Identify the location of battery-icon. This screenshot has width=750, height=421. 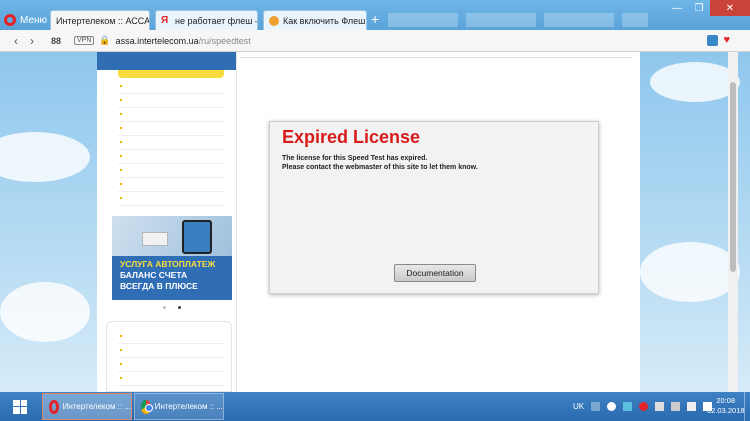
(676, 406).